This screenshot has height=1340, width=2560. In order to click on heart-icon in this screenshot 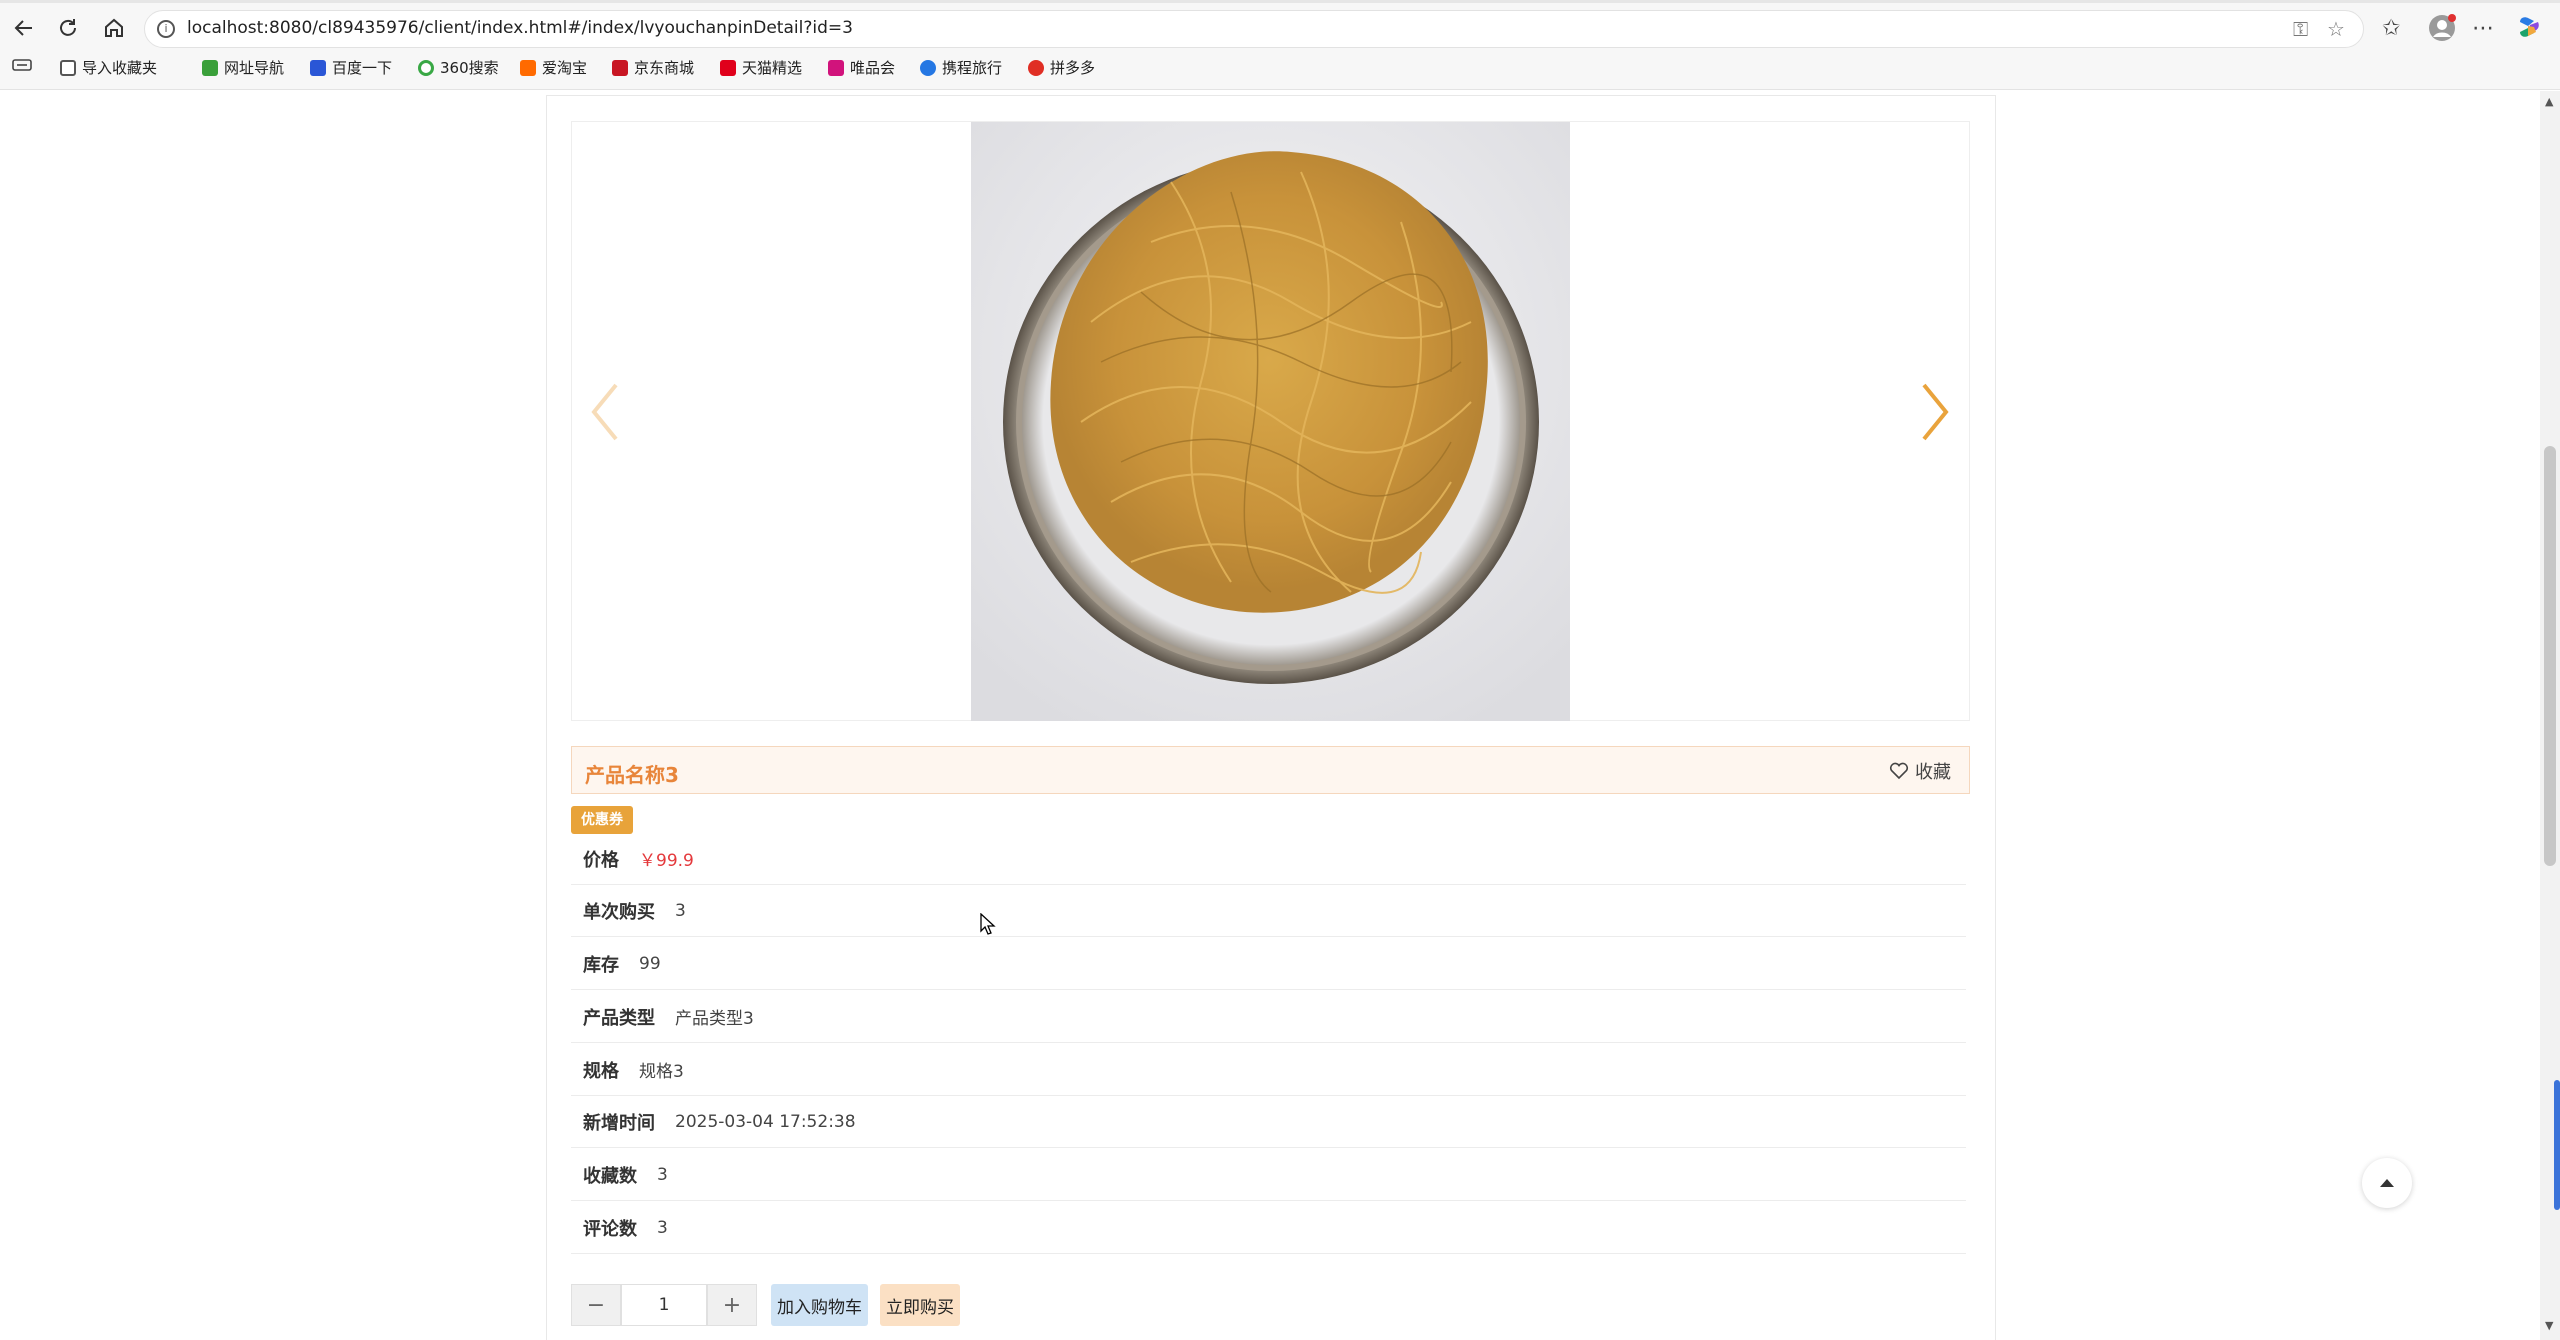, I will do `click(1899, 771)`.